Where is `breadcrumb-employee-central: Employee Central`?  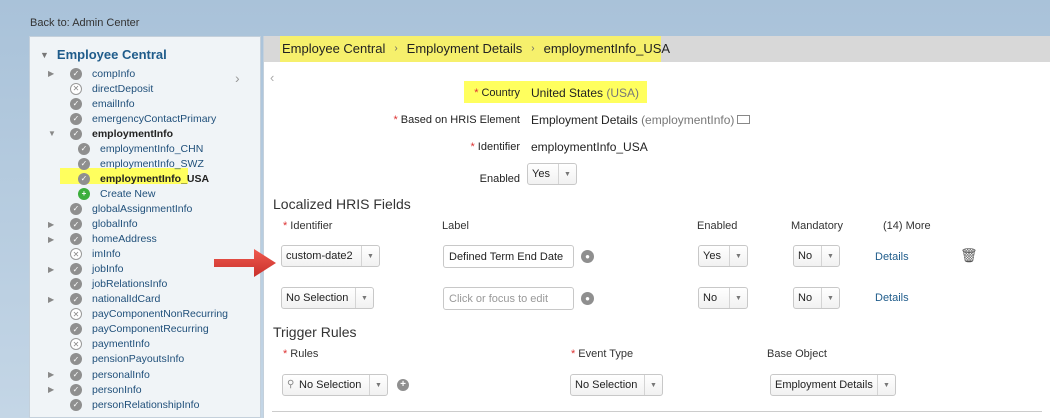
breadcrumb-employee-central: Employee Central is located at coordinates (333, 48).